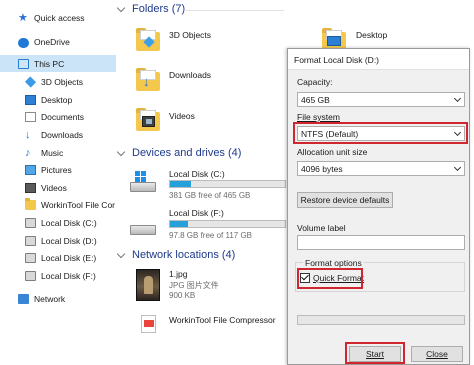  I want to click on sidebar-item-label: Music, so click(52, 152).